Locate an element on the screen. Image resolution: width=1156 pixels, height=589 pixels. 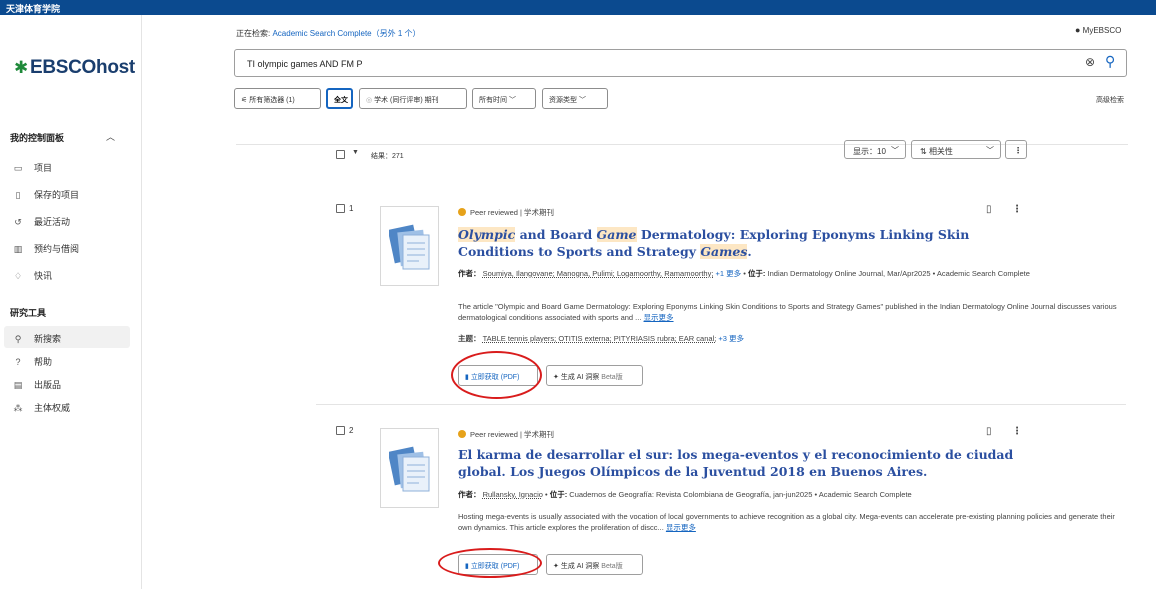
help-icon: ? is located at coordinates (18, 362).